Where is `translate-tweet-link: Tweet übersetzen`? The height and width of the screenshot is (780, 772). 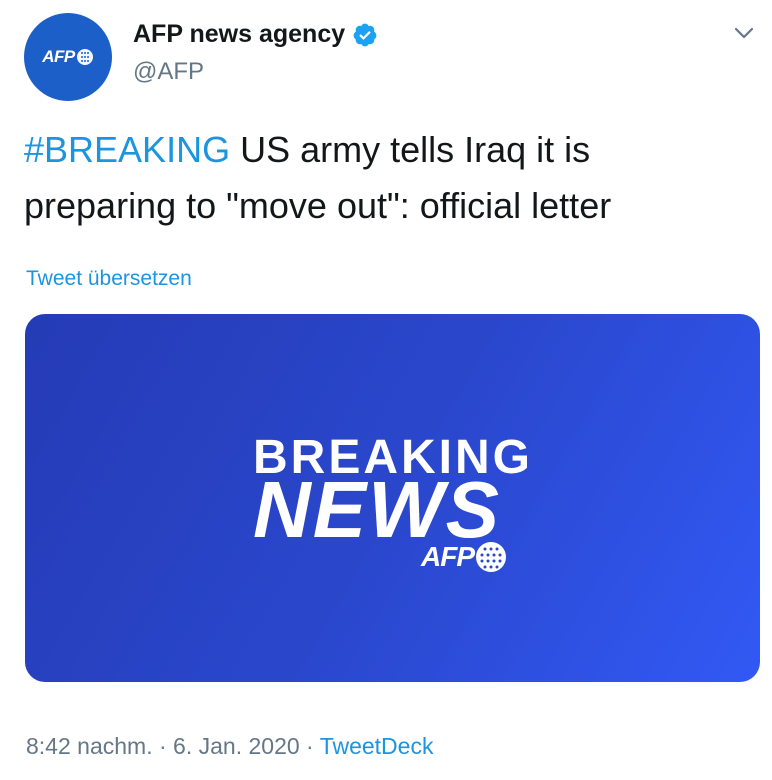
translate-tweet-link: Tweet übersetzen is located at coordinates (109, 279).